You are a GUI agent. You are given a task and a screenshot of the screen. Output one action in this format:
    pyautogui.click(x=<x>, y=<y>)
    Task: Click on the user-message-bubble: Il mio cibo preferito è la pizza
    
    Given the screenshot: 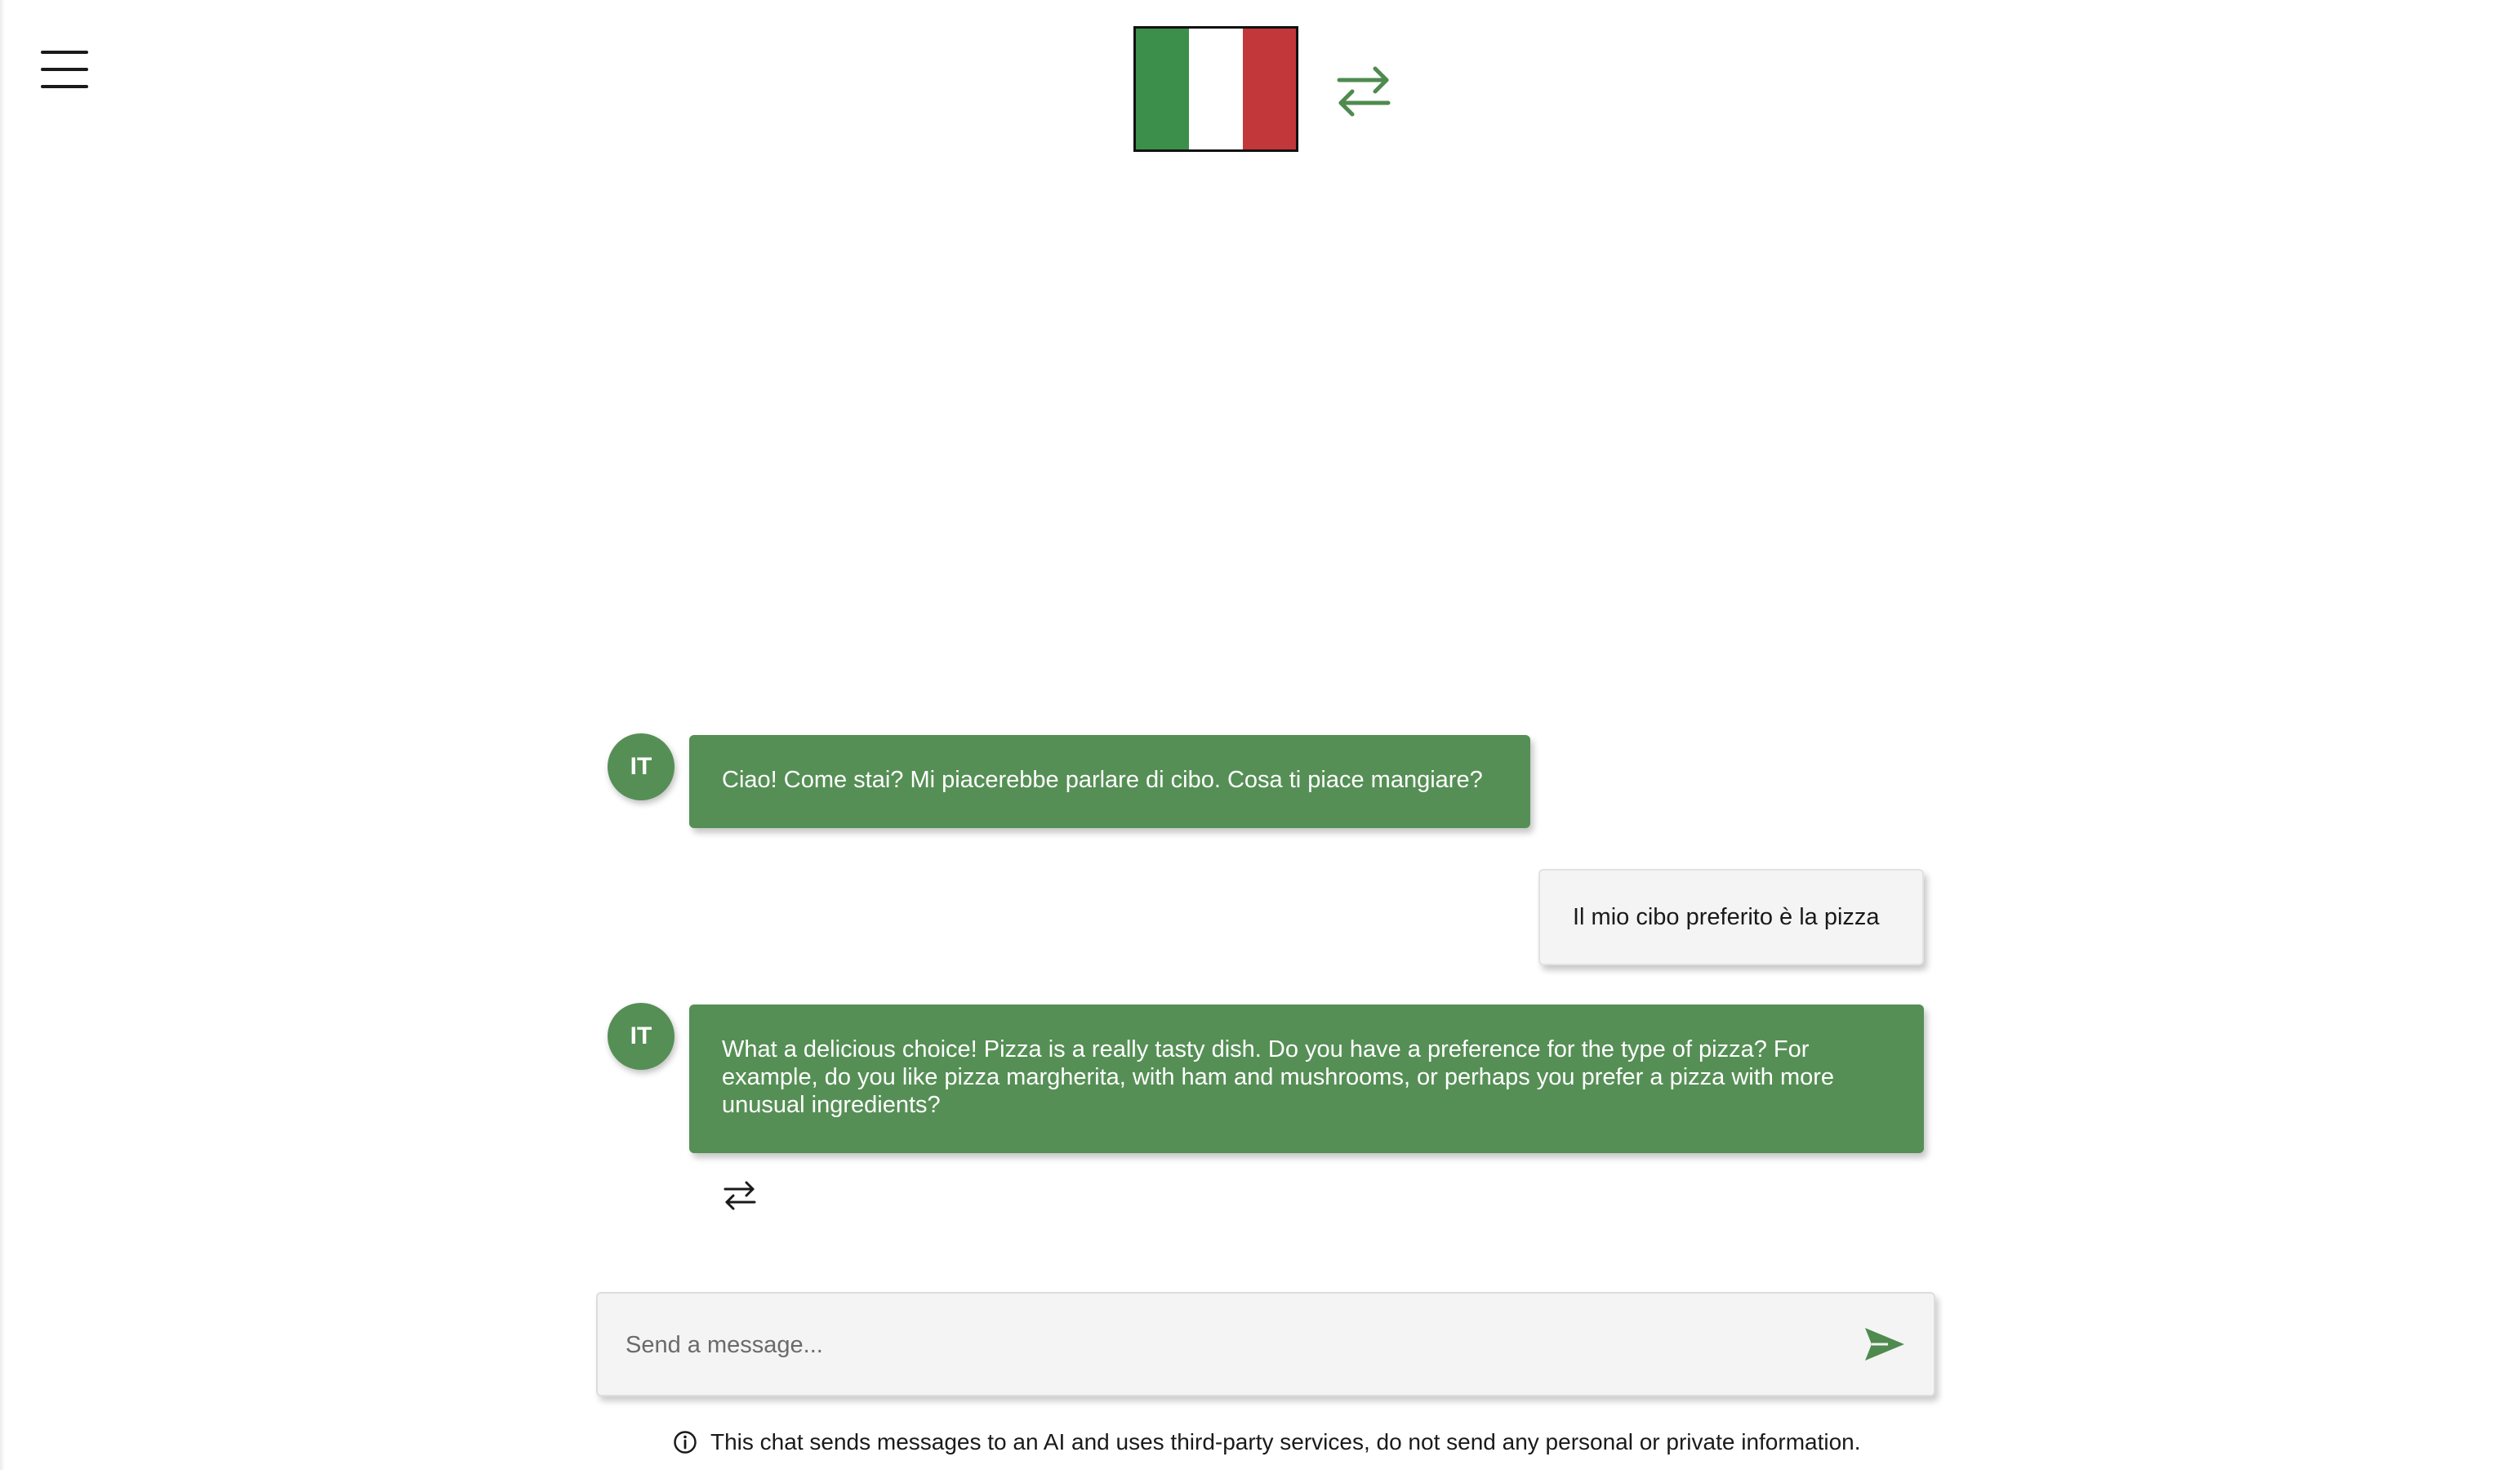 What is the action you would take?
    pyautogui.click(x=1731, y=917)
    